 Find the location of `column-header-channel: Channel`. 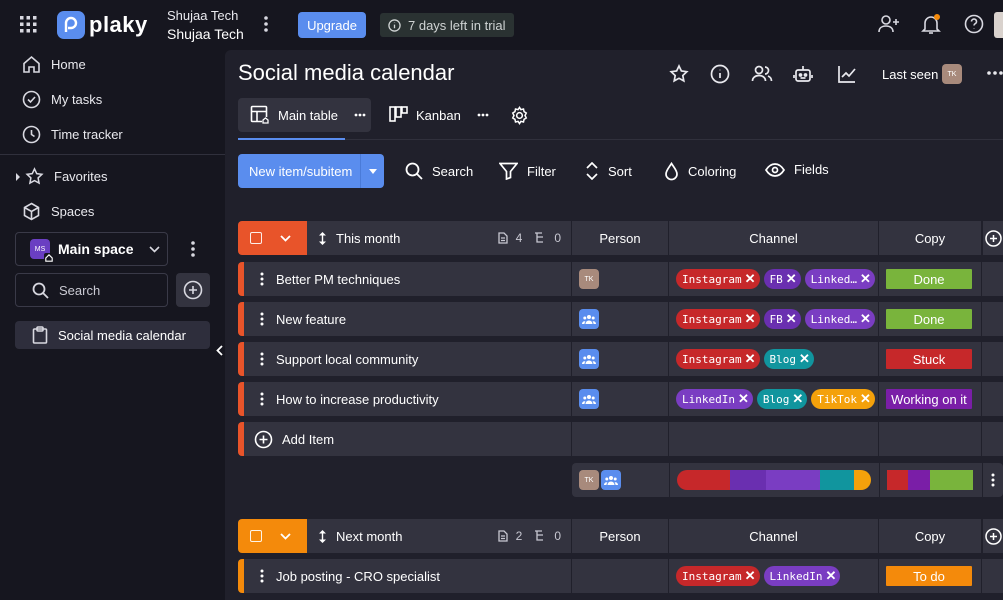

column-header-channel: Channel is located at coordinates (773, 536).